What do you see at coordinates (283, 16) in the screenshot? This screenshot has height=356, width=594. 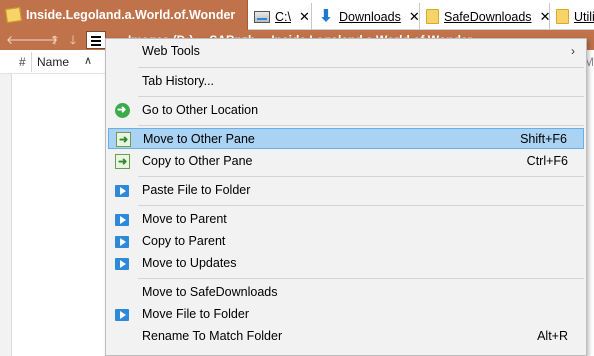 I see `tab-label: C:\` at bounding box center [283, 16].